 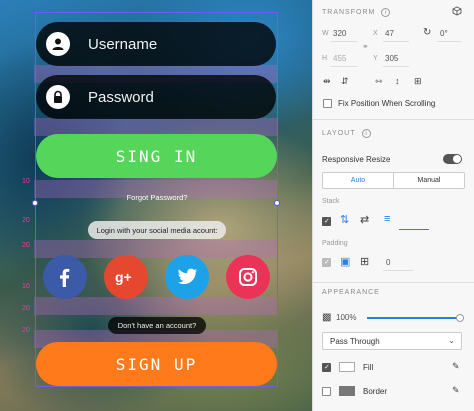 What do you see at coordinates (418, 81) in the screenshot?
I see `align-grid-icon: ⊞` at bounding box center [418, 81].